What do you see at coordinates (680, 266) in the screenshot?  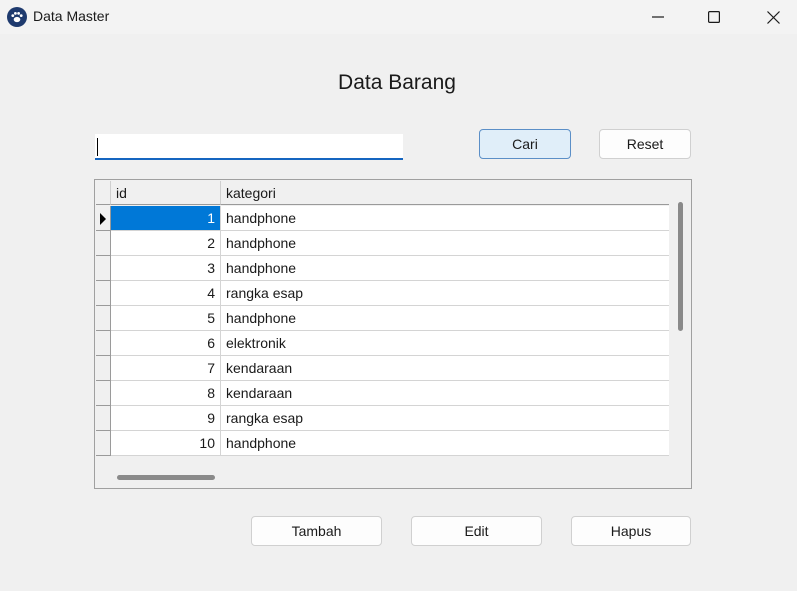 I see `vertical-scrollbar` at bounding box center [680, 266].